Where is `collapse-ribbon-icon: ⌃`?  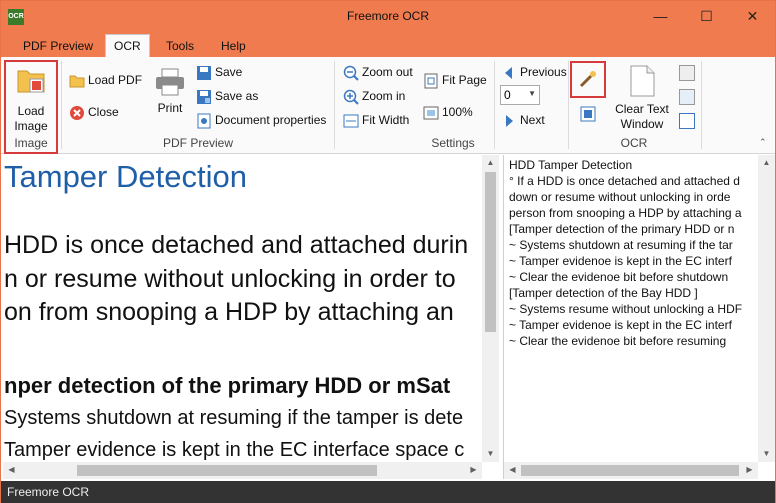
collapse-ribbon-icon: ⌃ is located at coordinates (763, 142).